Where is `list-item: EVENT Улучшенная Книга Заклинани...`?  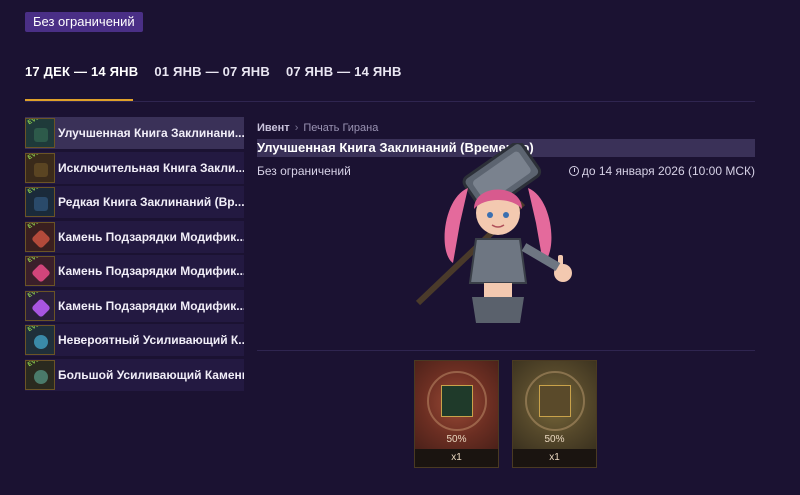
list-item: EVENT Улучшенная Книга Заклинани... is located at coordinates (134, 133).